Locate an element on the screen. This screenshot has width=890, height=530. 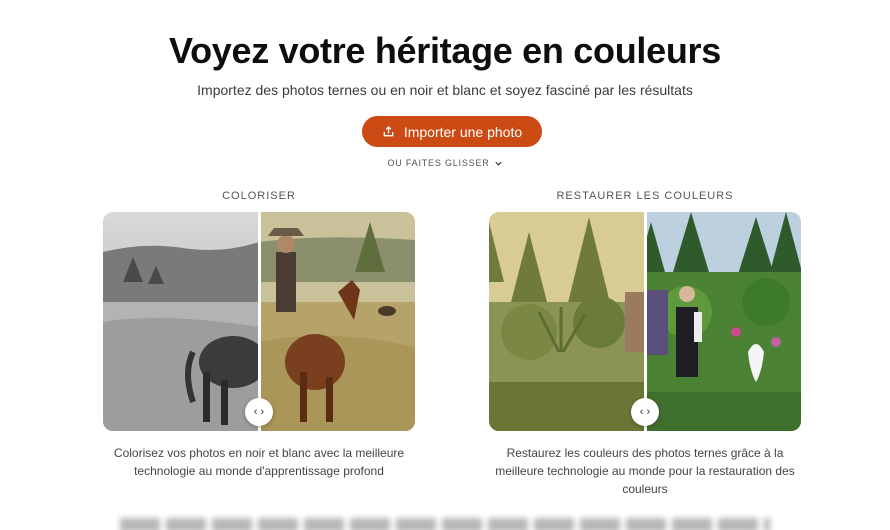
restore-caption-line3: couleurs is located at coordinates (645, 489).